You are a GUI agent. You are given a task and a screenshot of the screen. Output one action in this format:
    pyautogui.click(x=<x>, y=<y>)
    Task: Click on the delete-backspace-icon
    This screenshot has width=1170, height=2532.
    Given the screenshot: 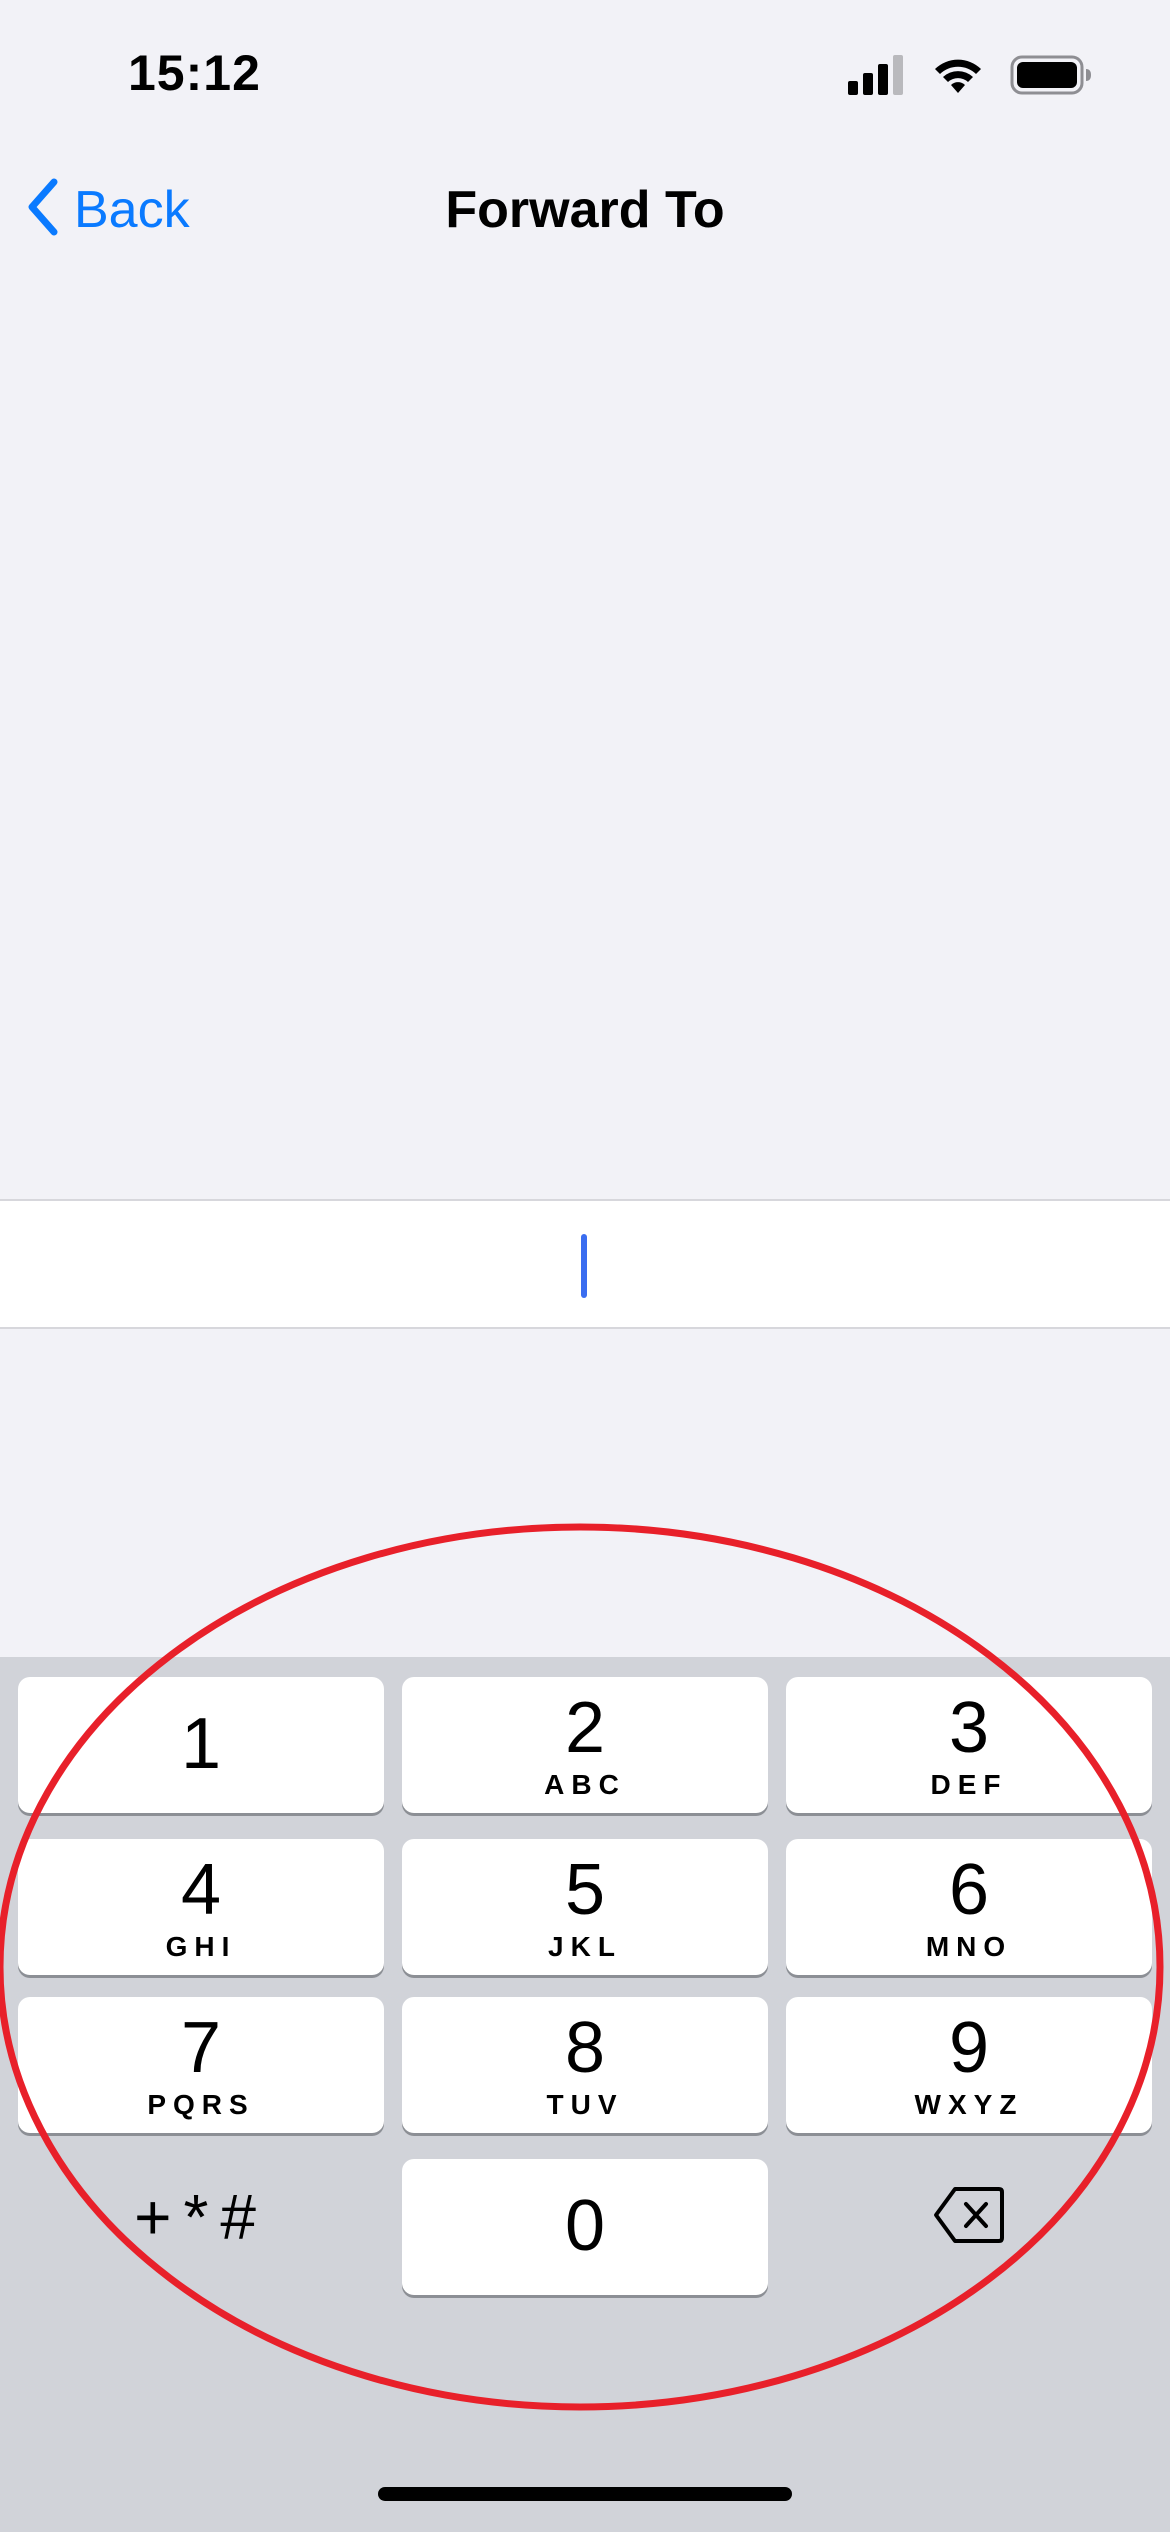 What is the action you would take?
    pyautogui.click(x=969, y=2217)
    